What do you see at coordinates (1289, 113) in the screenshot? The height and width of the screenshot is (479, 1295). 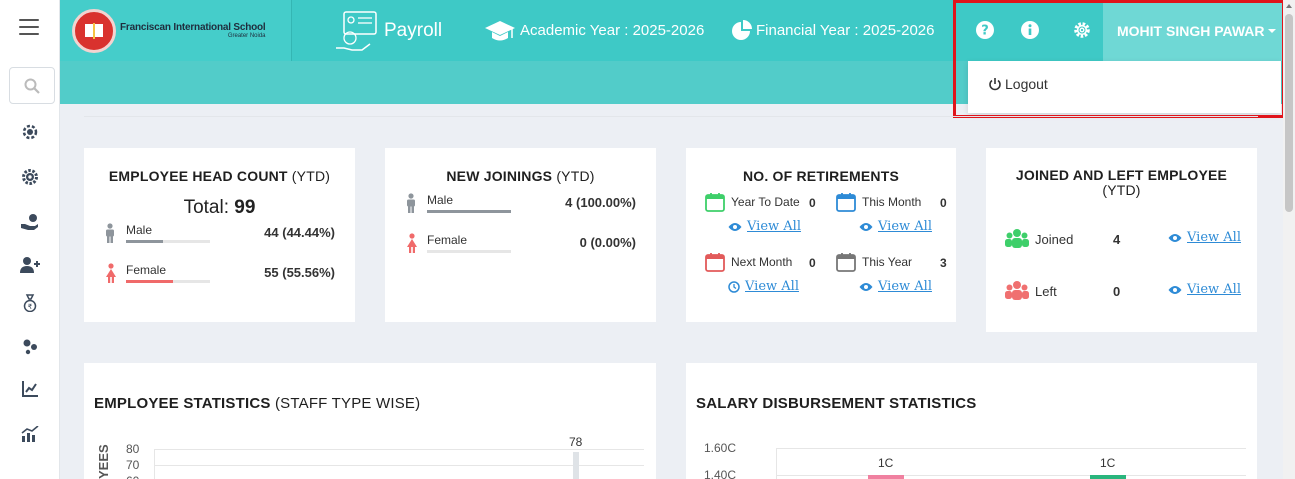 I see `scroll-thumb` at bounding box center [1289, 113].